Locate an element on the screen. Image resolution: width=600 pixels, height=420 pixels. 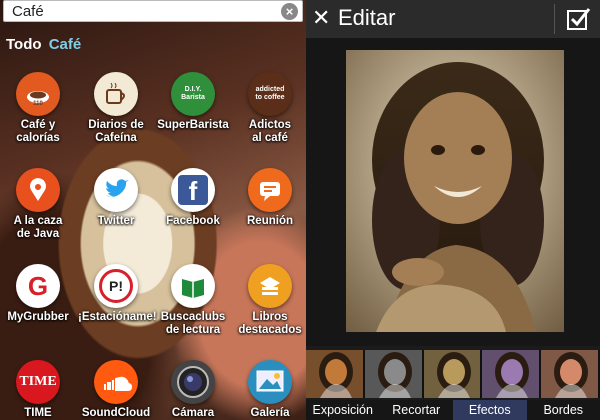
app-label: SuperBarista is located at coordinates (193, 125).